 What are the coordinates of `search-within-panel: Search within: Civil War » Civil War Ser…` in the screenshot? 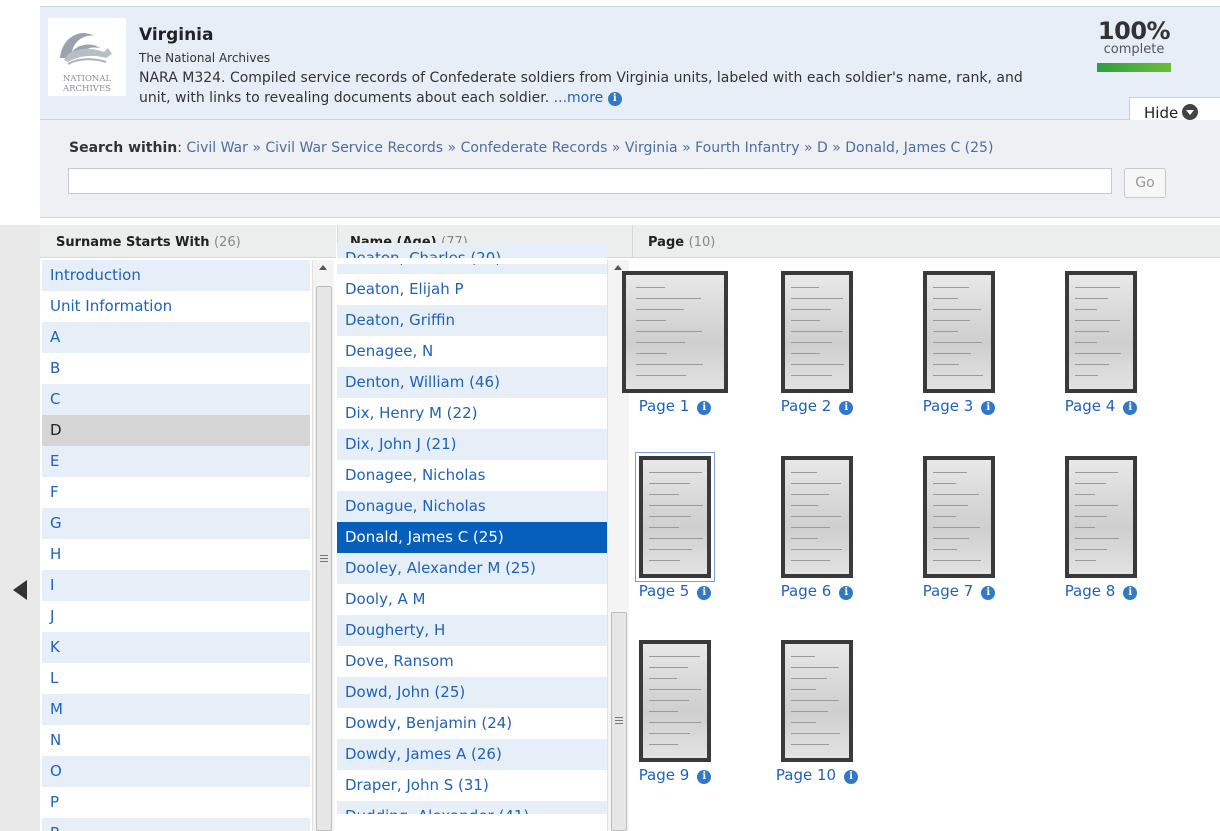 It's located at (630, 169).